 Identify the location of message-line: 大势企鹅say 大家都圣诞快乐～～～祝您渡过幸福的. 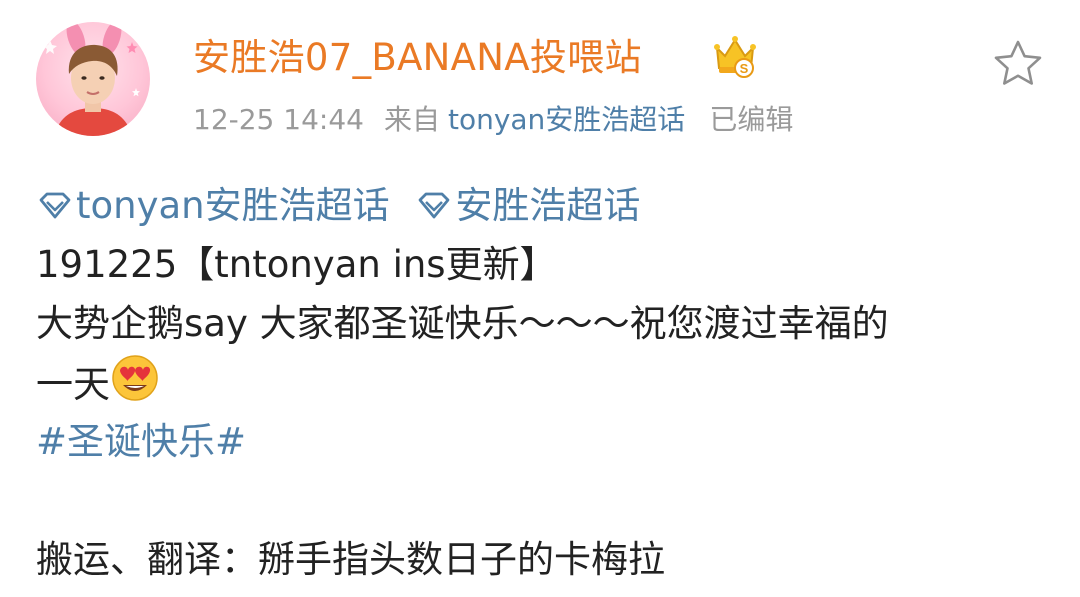
(462, 323).